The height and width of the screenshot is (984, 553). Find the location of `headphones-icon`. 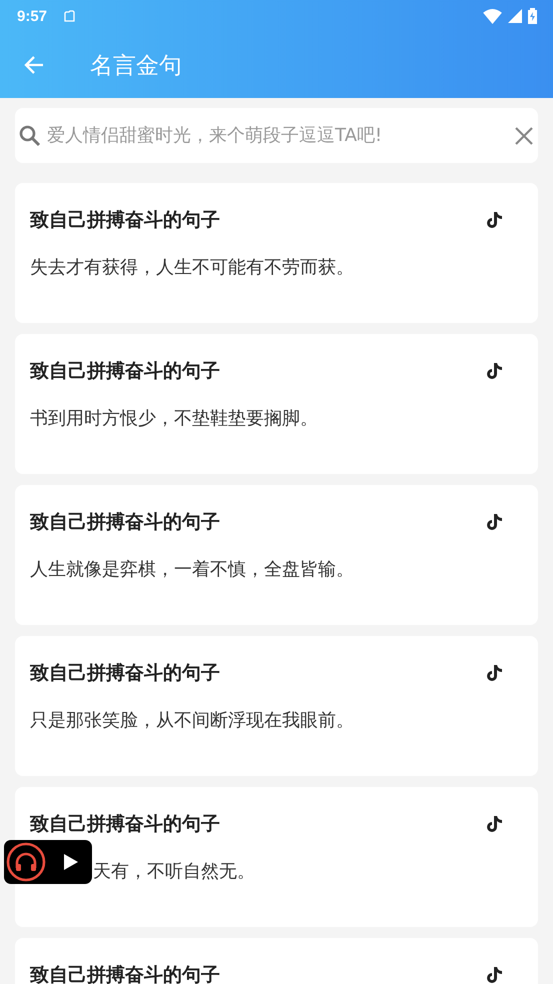

headphones-icon is located at coordinates (26, 862).